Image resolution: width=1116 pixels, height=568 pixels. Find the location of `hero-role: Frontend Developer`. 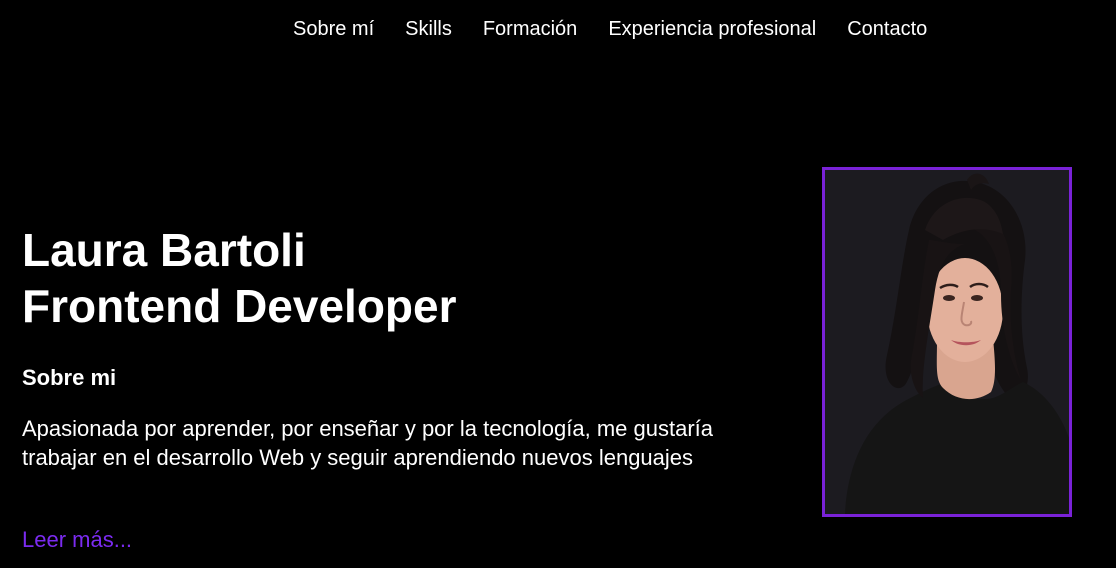

hero-role: Frontend Developer is located at coordinates (239, 306).